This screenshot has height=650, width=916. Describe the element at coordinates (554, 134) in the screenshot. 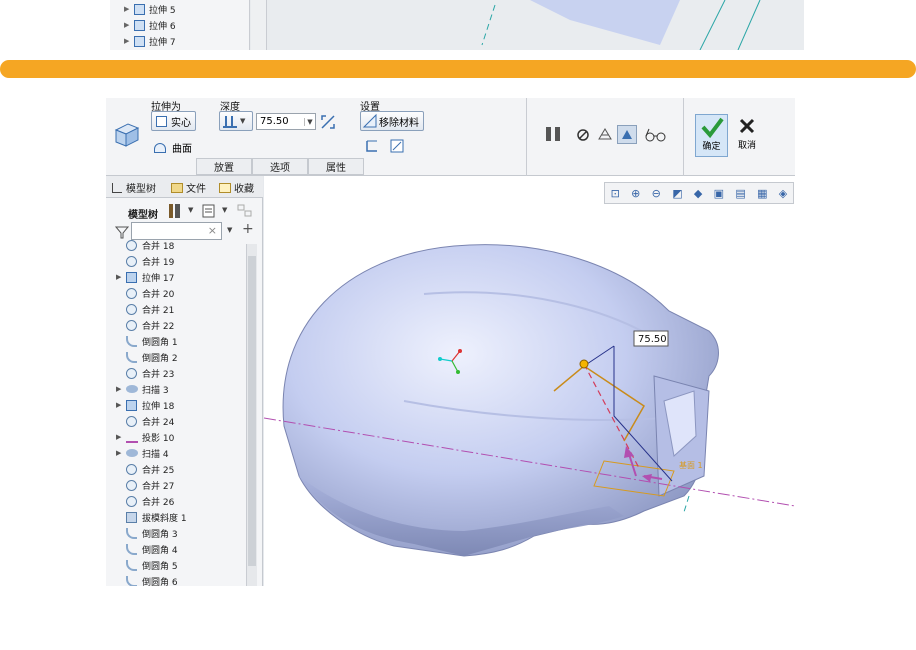

I see `pause-icon` at that location.